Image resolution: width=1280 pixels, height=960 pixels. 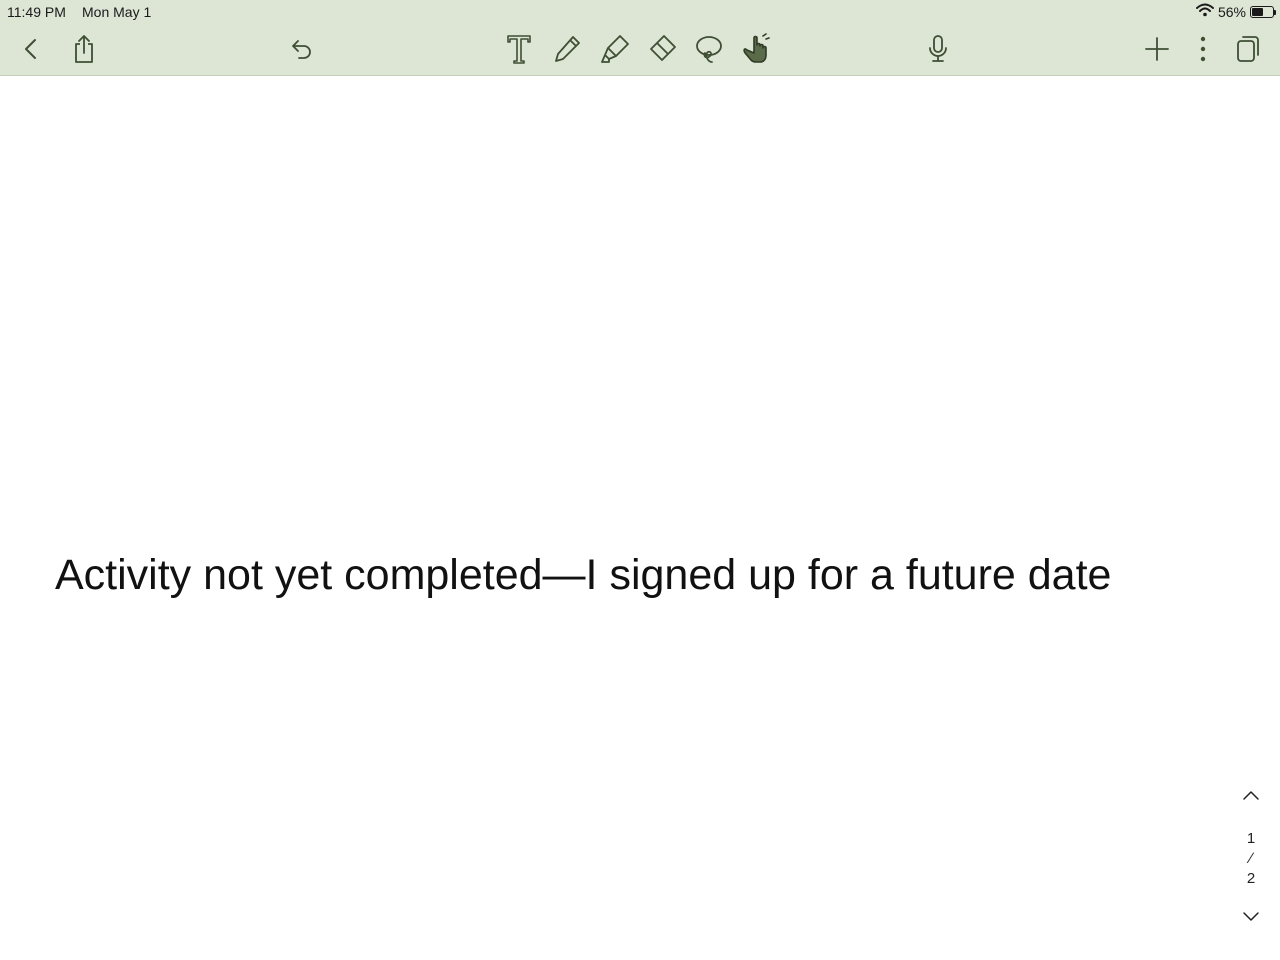 I want to click on highlighter-tool-button, so click(x=615, y=49).